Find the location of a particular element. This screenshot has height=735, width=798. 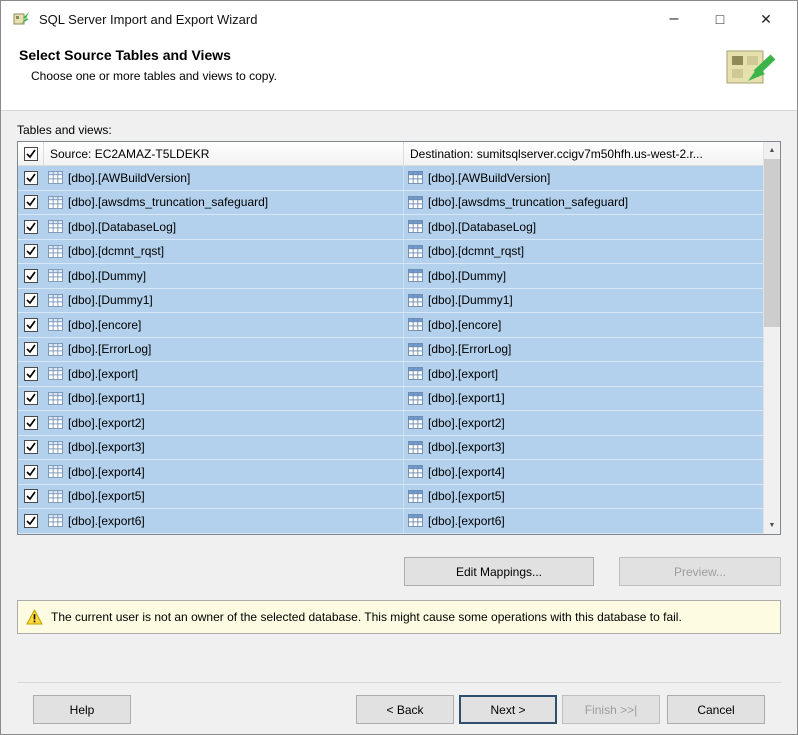

footer: Help < Back Next > Finish >>| Cancel is located at coordinates (399, 708).